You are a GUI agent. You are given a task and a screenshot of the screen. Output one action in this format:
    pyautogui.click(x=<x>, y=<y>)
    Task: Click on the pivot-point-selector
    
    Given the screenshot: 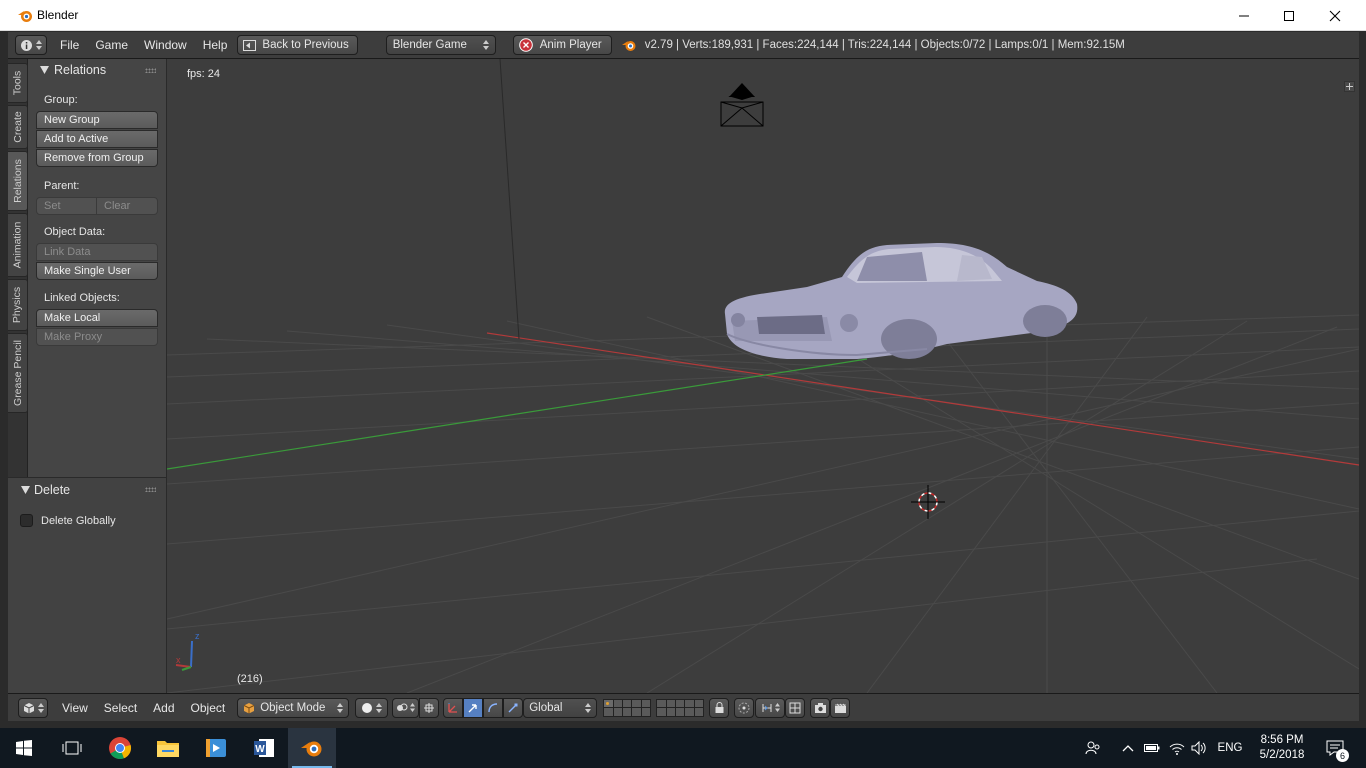 What is the action you would take?
    pyautogui.click(x=406, y=707)
    